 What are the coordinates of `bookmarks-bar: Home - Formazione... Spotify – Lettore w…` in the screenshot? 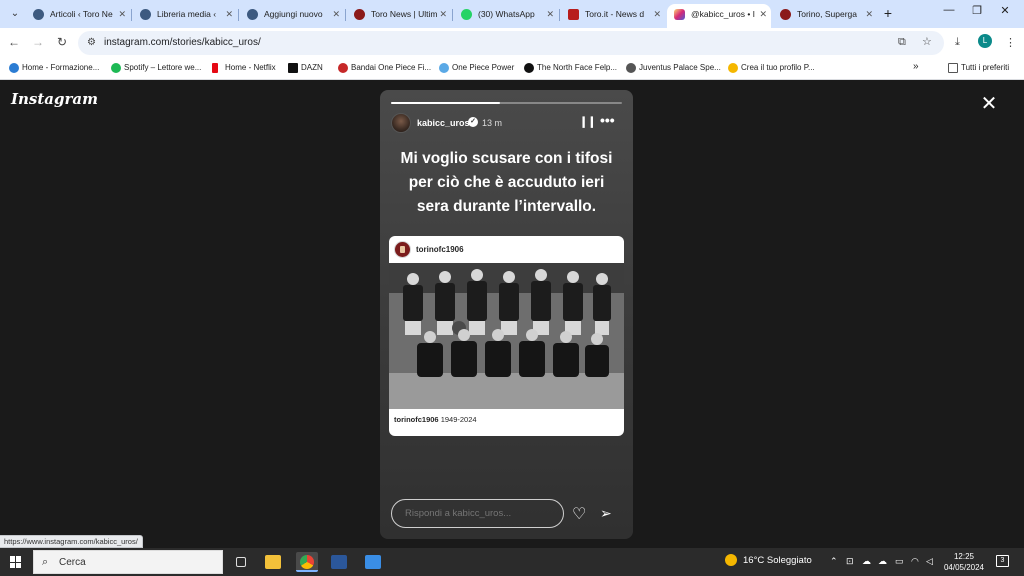 It's located at (512, 69).